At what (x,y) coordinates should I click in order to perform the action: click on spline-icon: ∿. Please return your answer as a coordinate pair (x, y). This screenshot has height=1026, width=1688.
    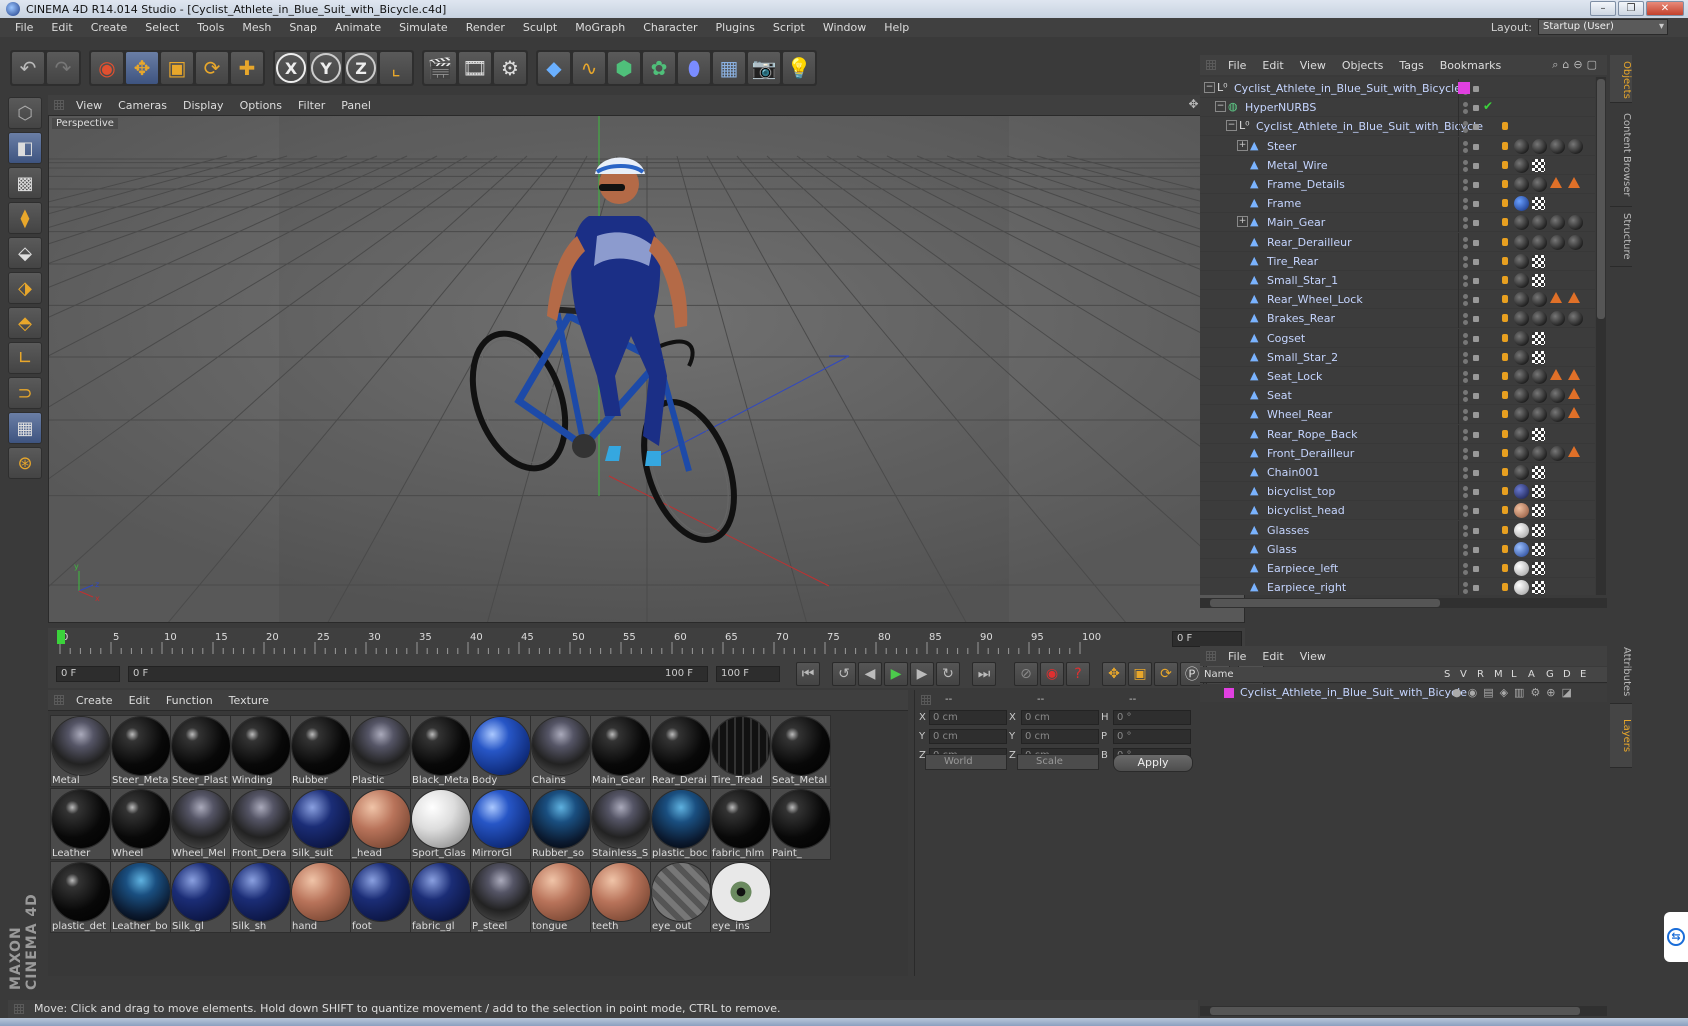
    Looking at the image, I should click on (589, 68).